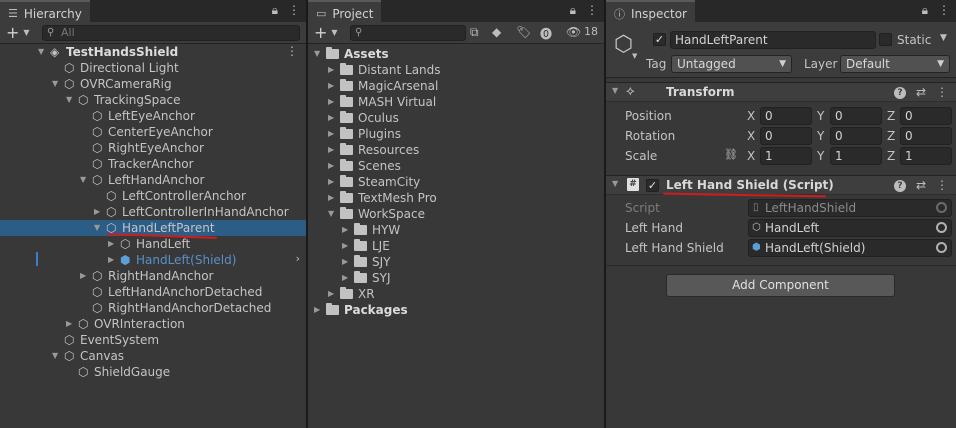  Describe the element at coordinates (153, 164) in the screenshot. I see `hierarchy-row: ⬡ TrackerAnchor` at that location.